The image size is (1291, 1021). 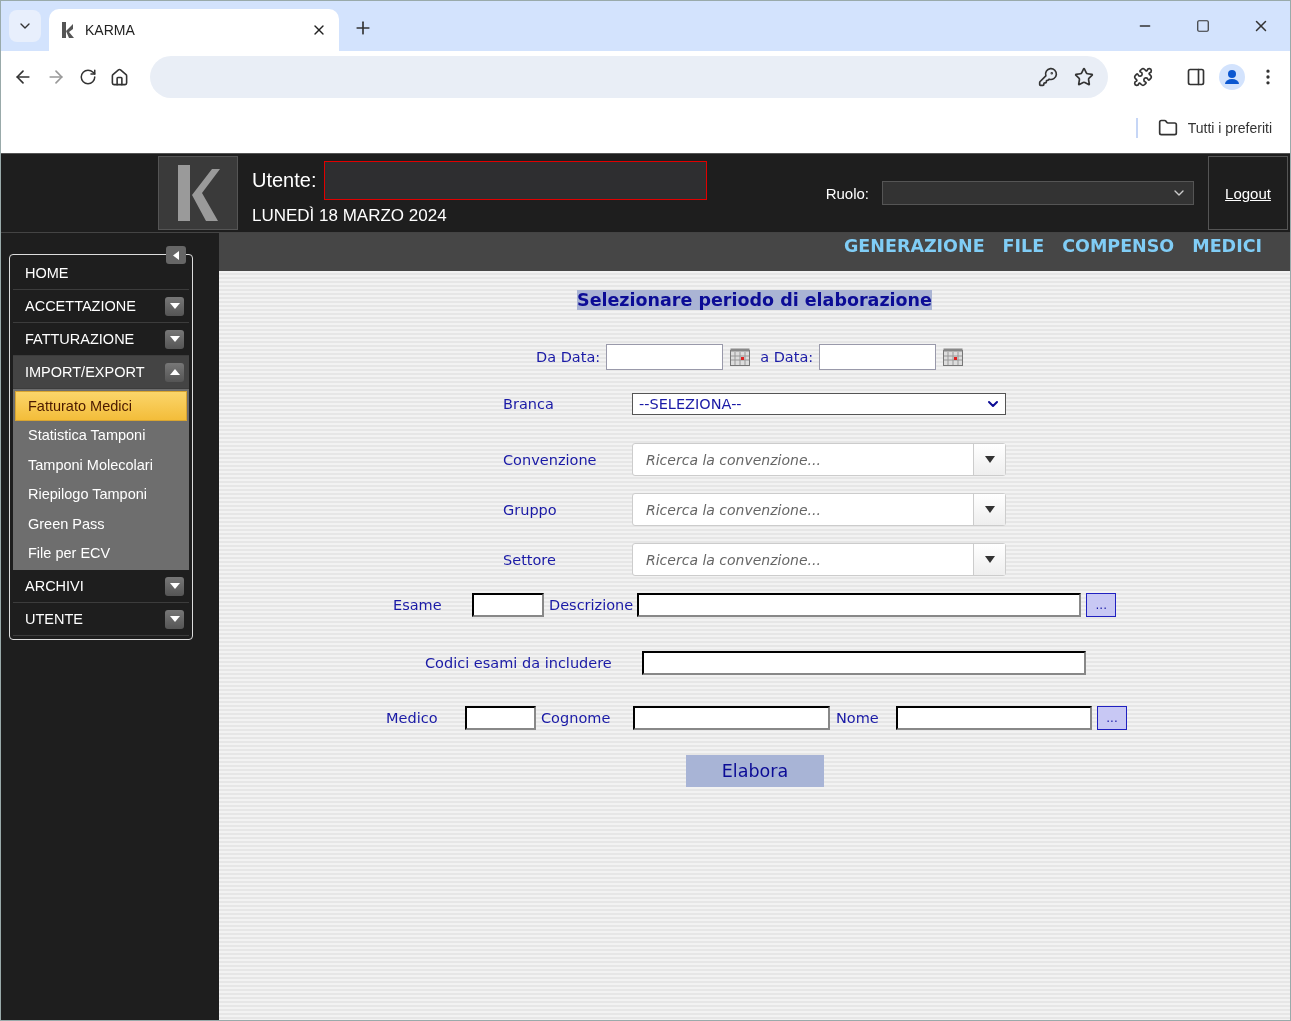 I want to click on submenu-item: Statistica Tamponi, so click(x=101, y=435).